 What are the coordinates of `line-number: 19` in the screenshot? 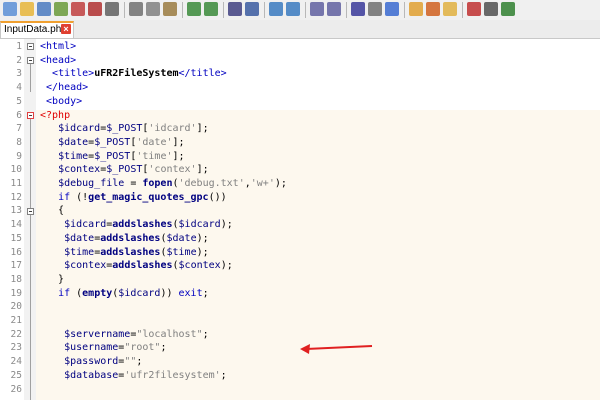 It's located at (16, 293).